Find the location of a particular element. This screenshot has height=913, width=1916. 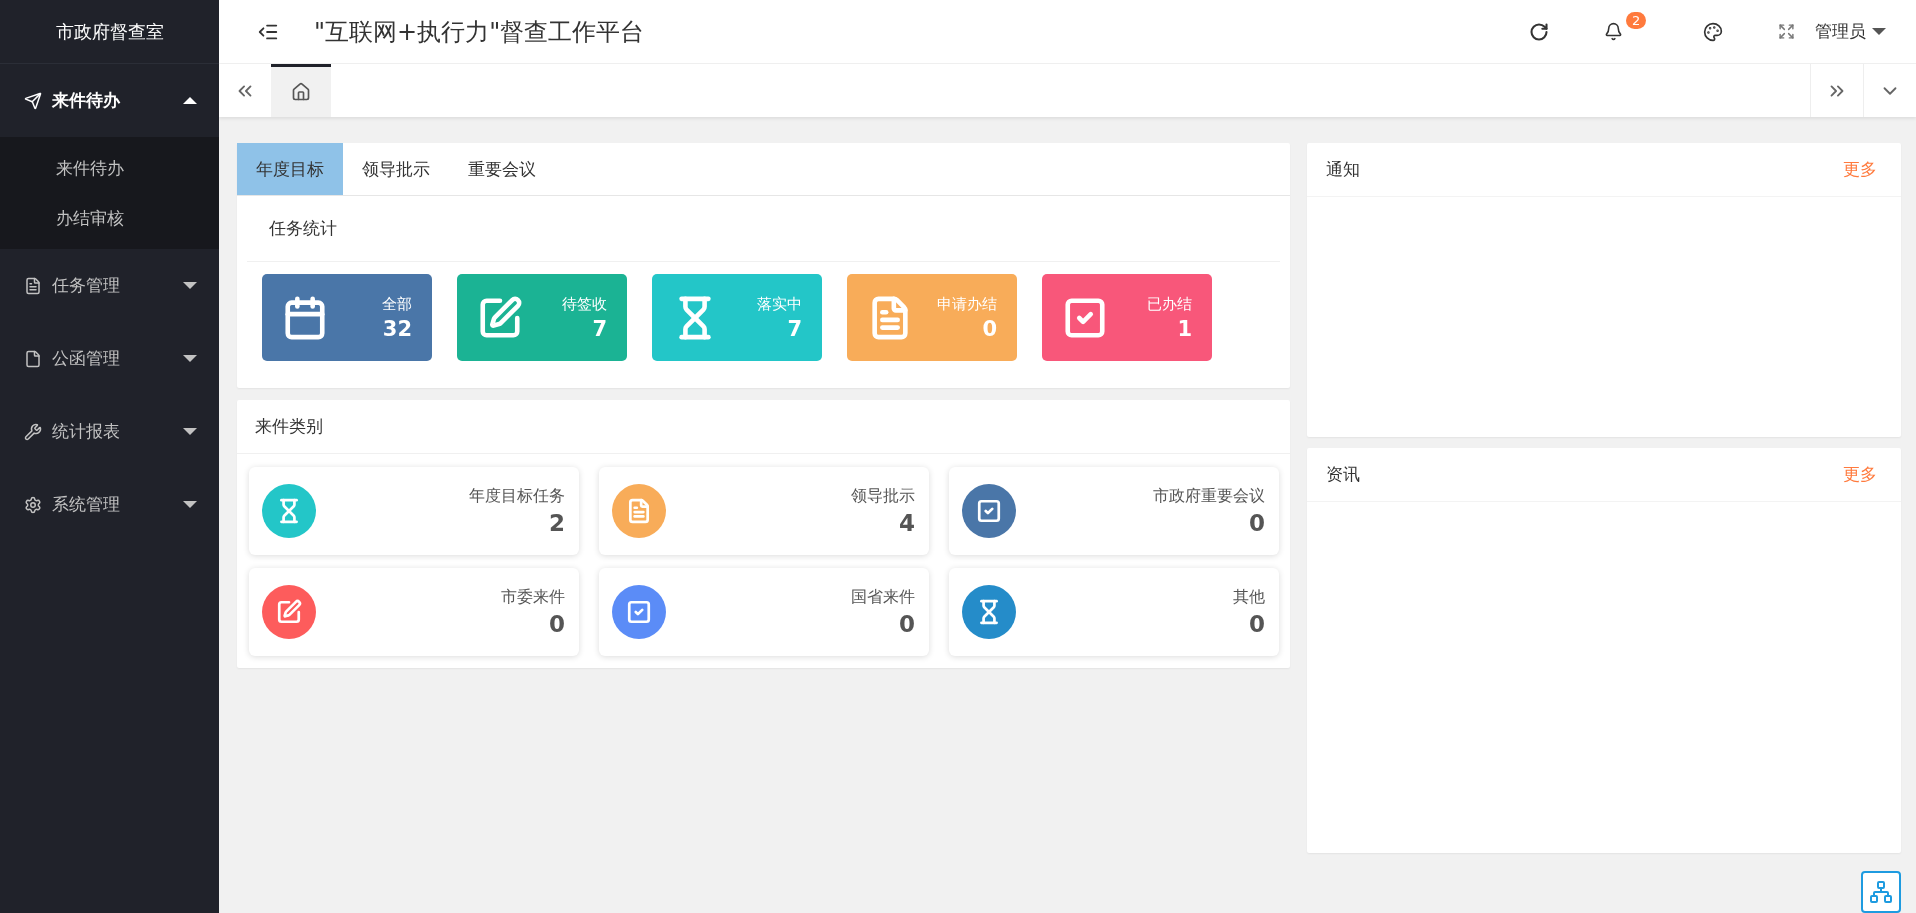

home-tab is located at coordinates (301, 90).